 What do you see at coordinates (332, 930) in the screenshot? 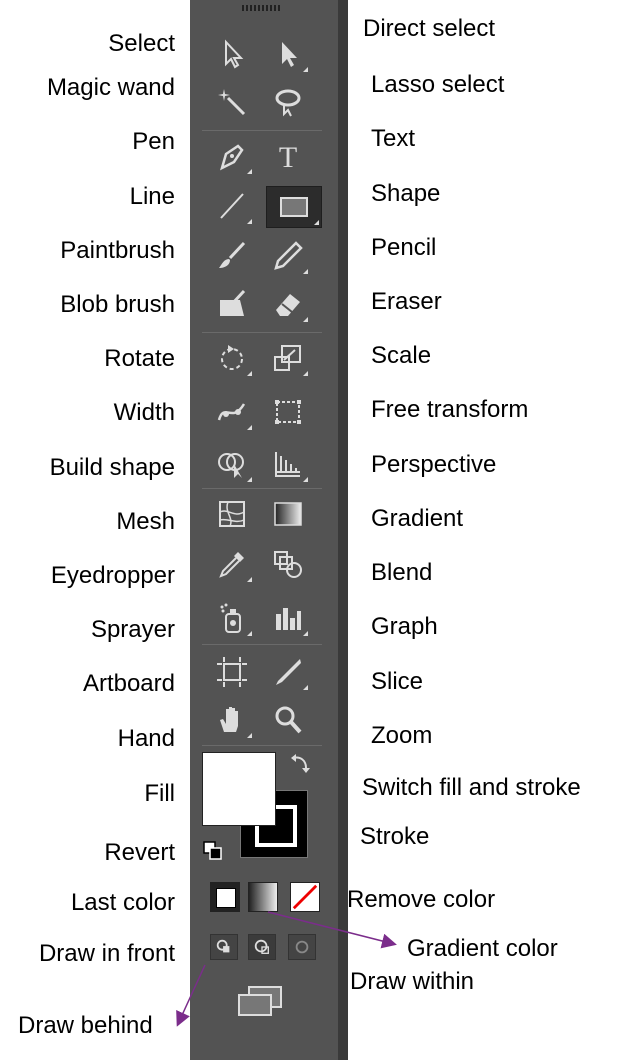
I see `gradient-color-arrow` at bounding box center [332, 930].